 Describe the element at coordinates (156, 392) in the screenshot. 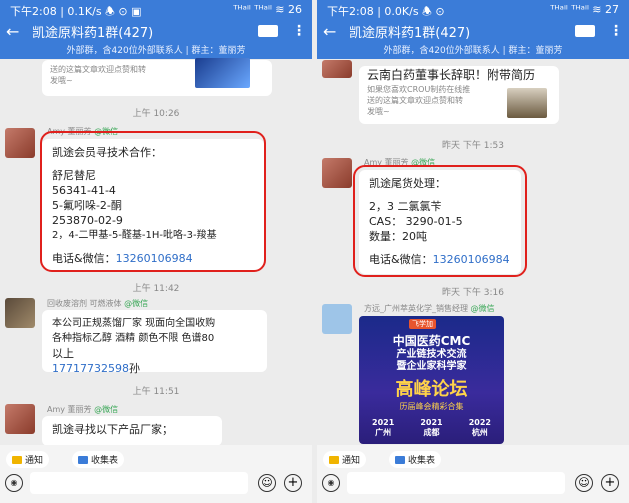

I see `timestamp: 上午 11:51` at that location.